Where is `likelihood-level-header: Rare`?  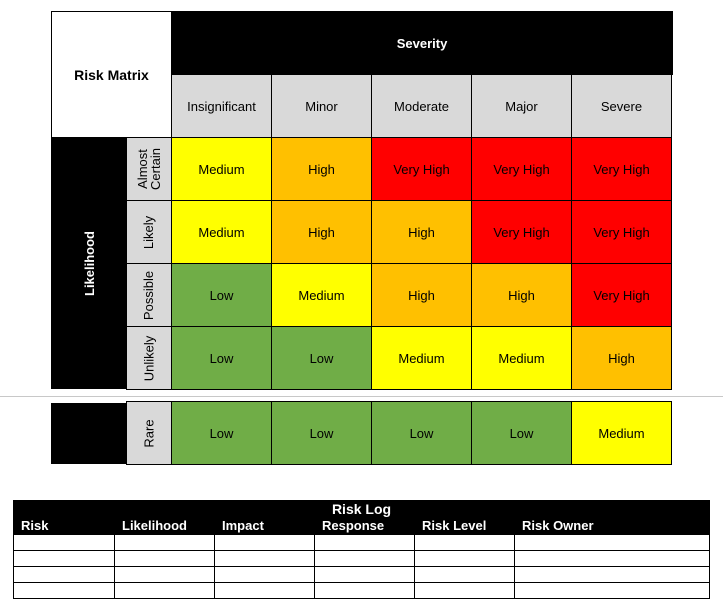 likelihood-level-header: Rare is located at coordinates (149, 433).